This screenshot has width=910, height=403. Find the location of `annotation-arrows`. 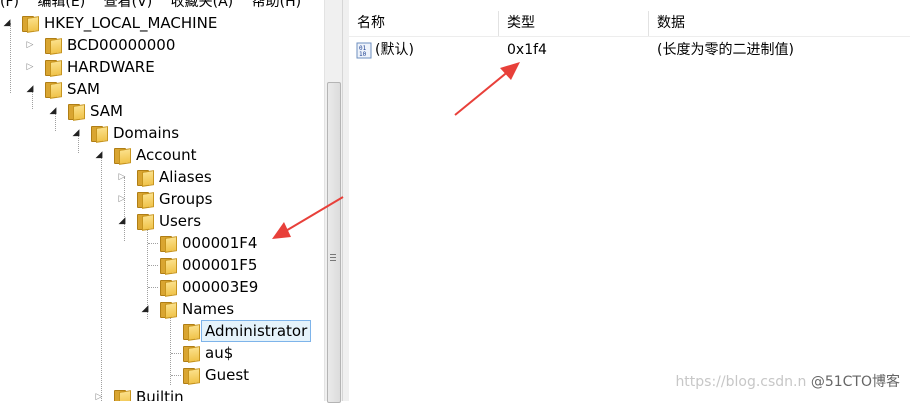

annotation-arrows is located at coordinates (396, 150).